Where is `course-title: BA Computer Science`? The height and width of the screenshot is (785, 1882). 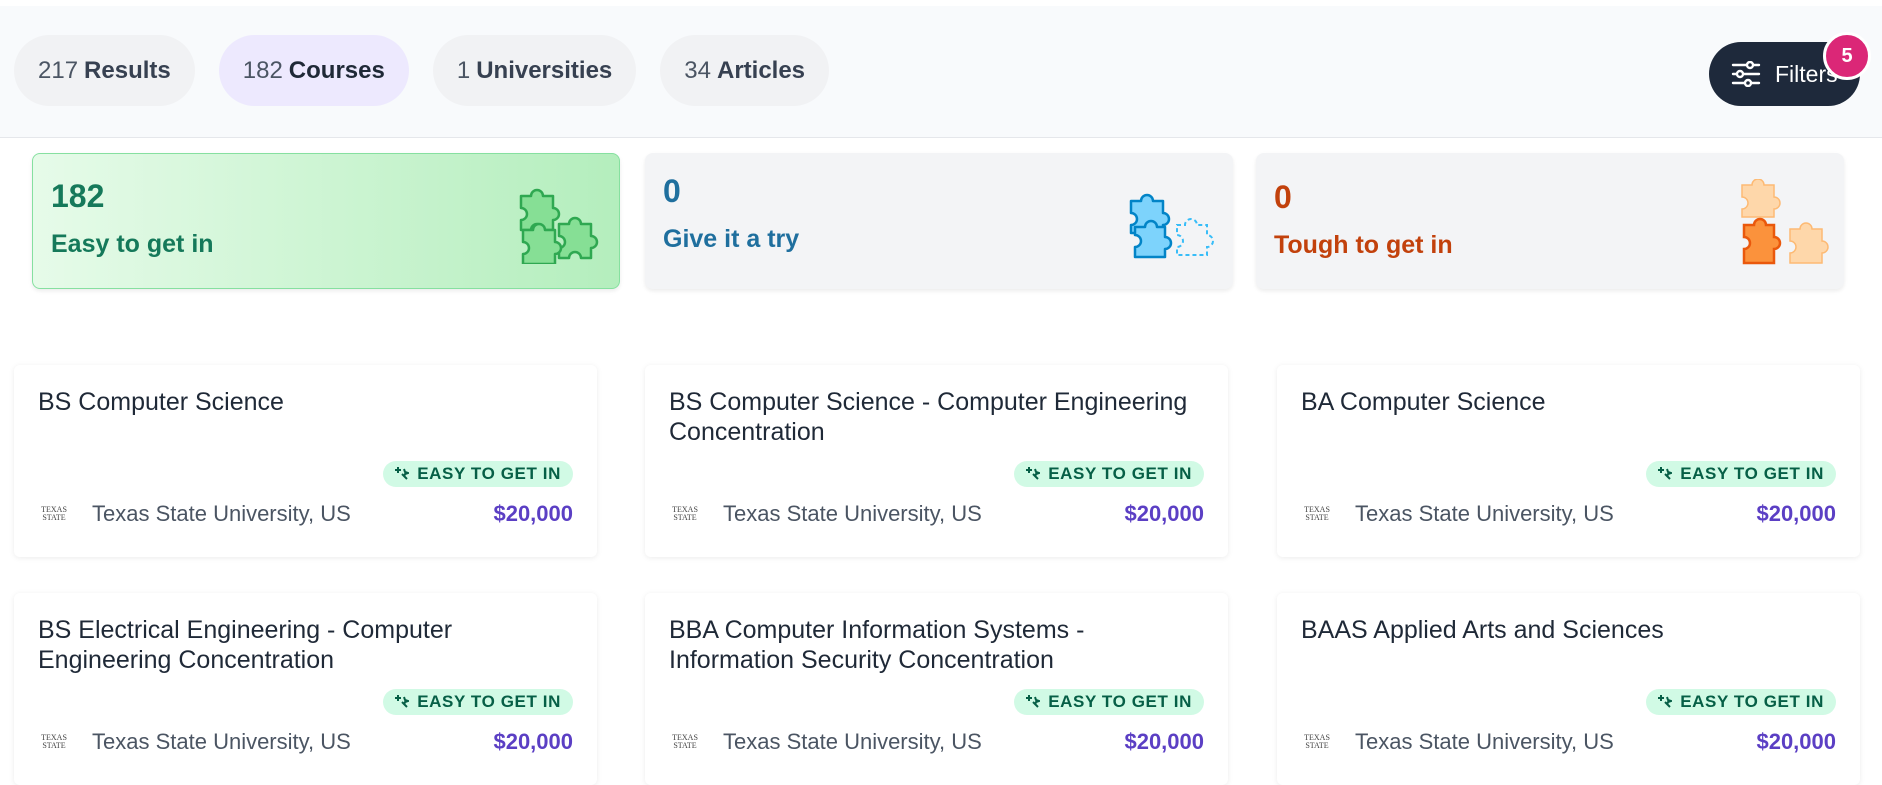 course-title: BA Computer Science is located at coordinates (1566, 402).